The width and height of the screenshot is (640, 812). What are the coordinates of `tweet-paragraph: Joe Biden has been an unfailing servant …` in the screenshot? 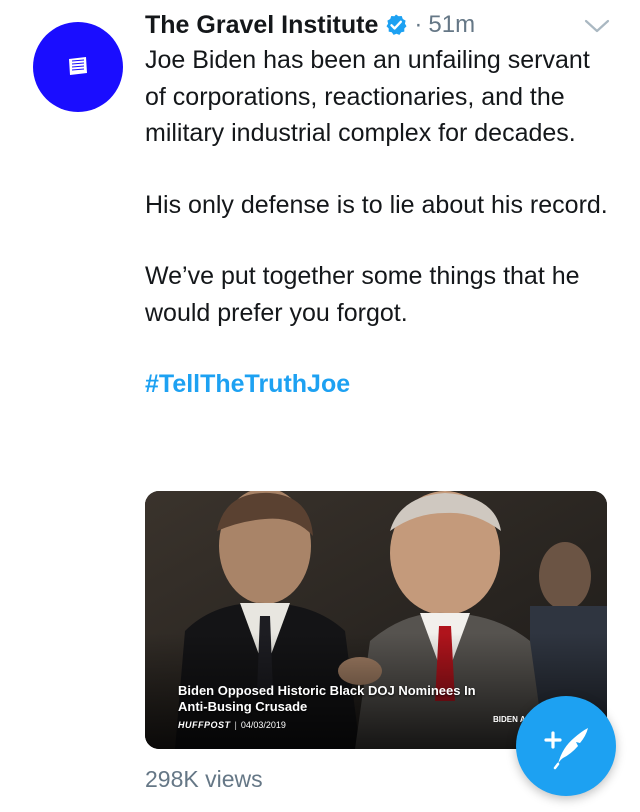 It's located at (367, 96).